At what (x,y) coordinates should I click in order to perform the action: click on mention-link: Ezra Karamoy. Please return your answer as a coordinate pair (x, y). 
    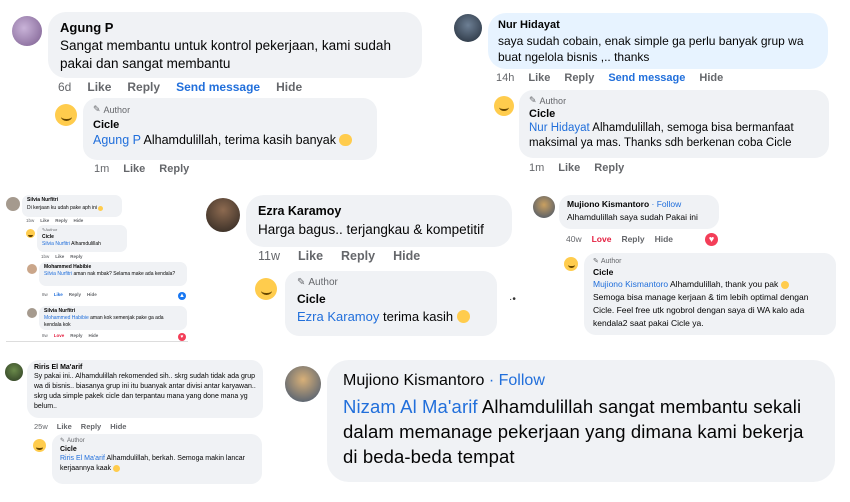
    Looking at the image, I should click on (338, 316).